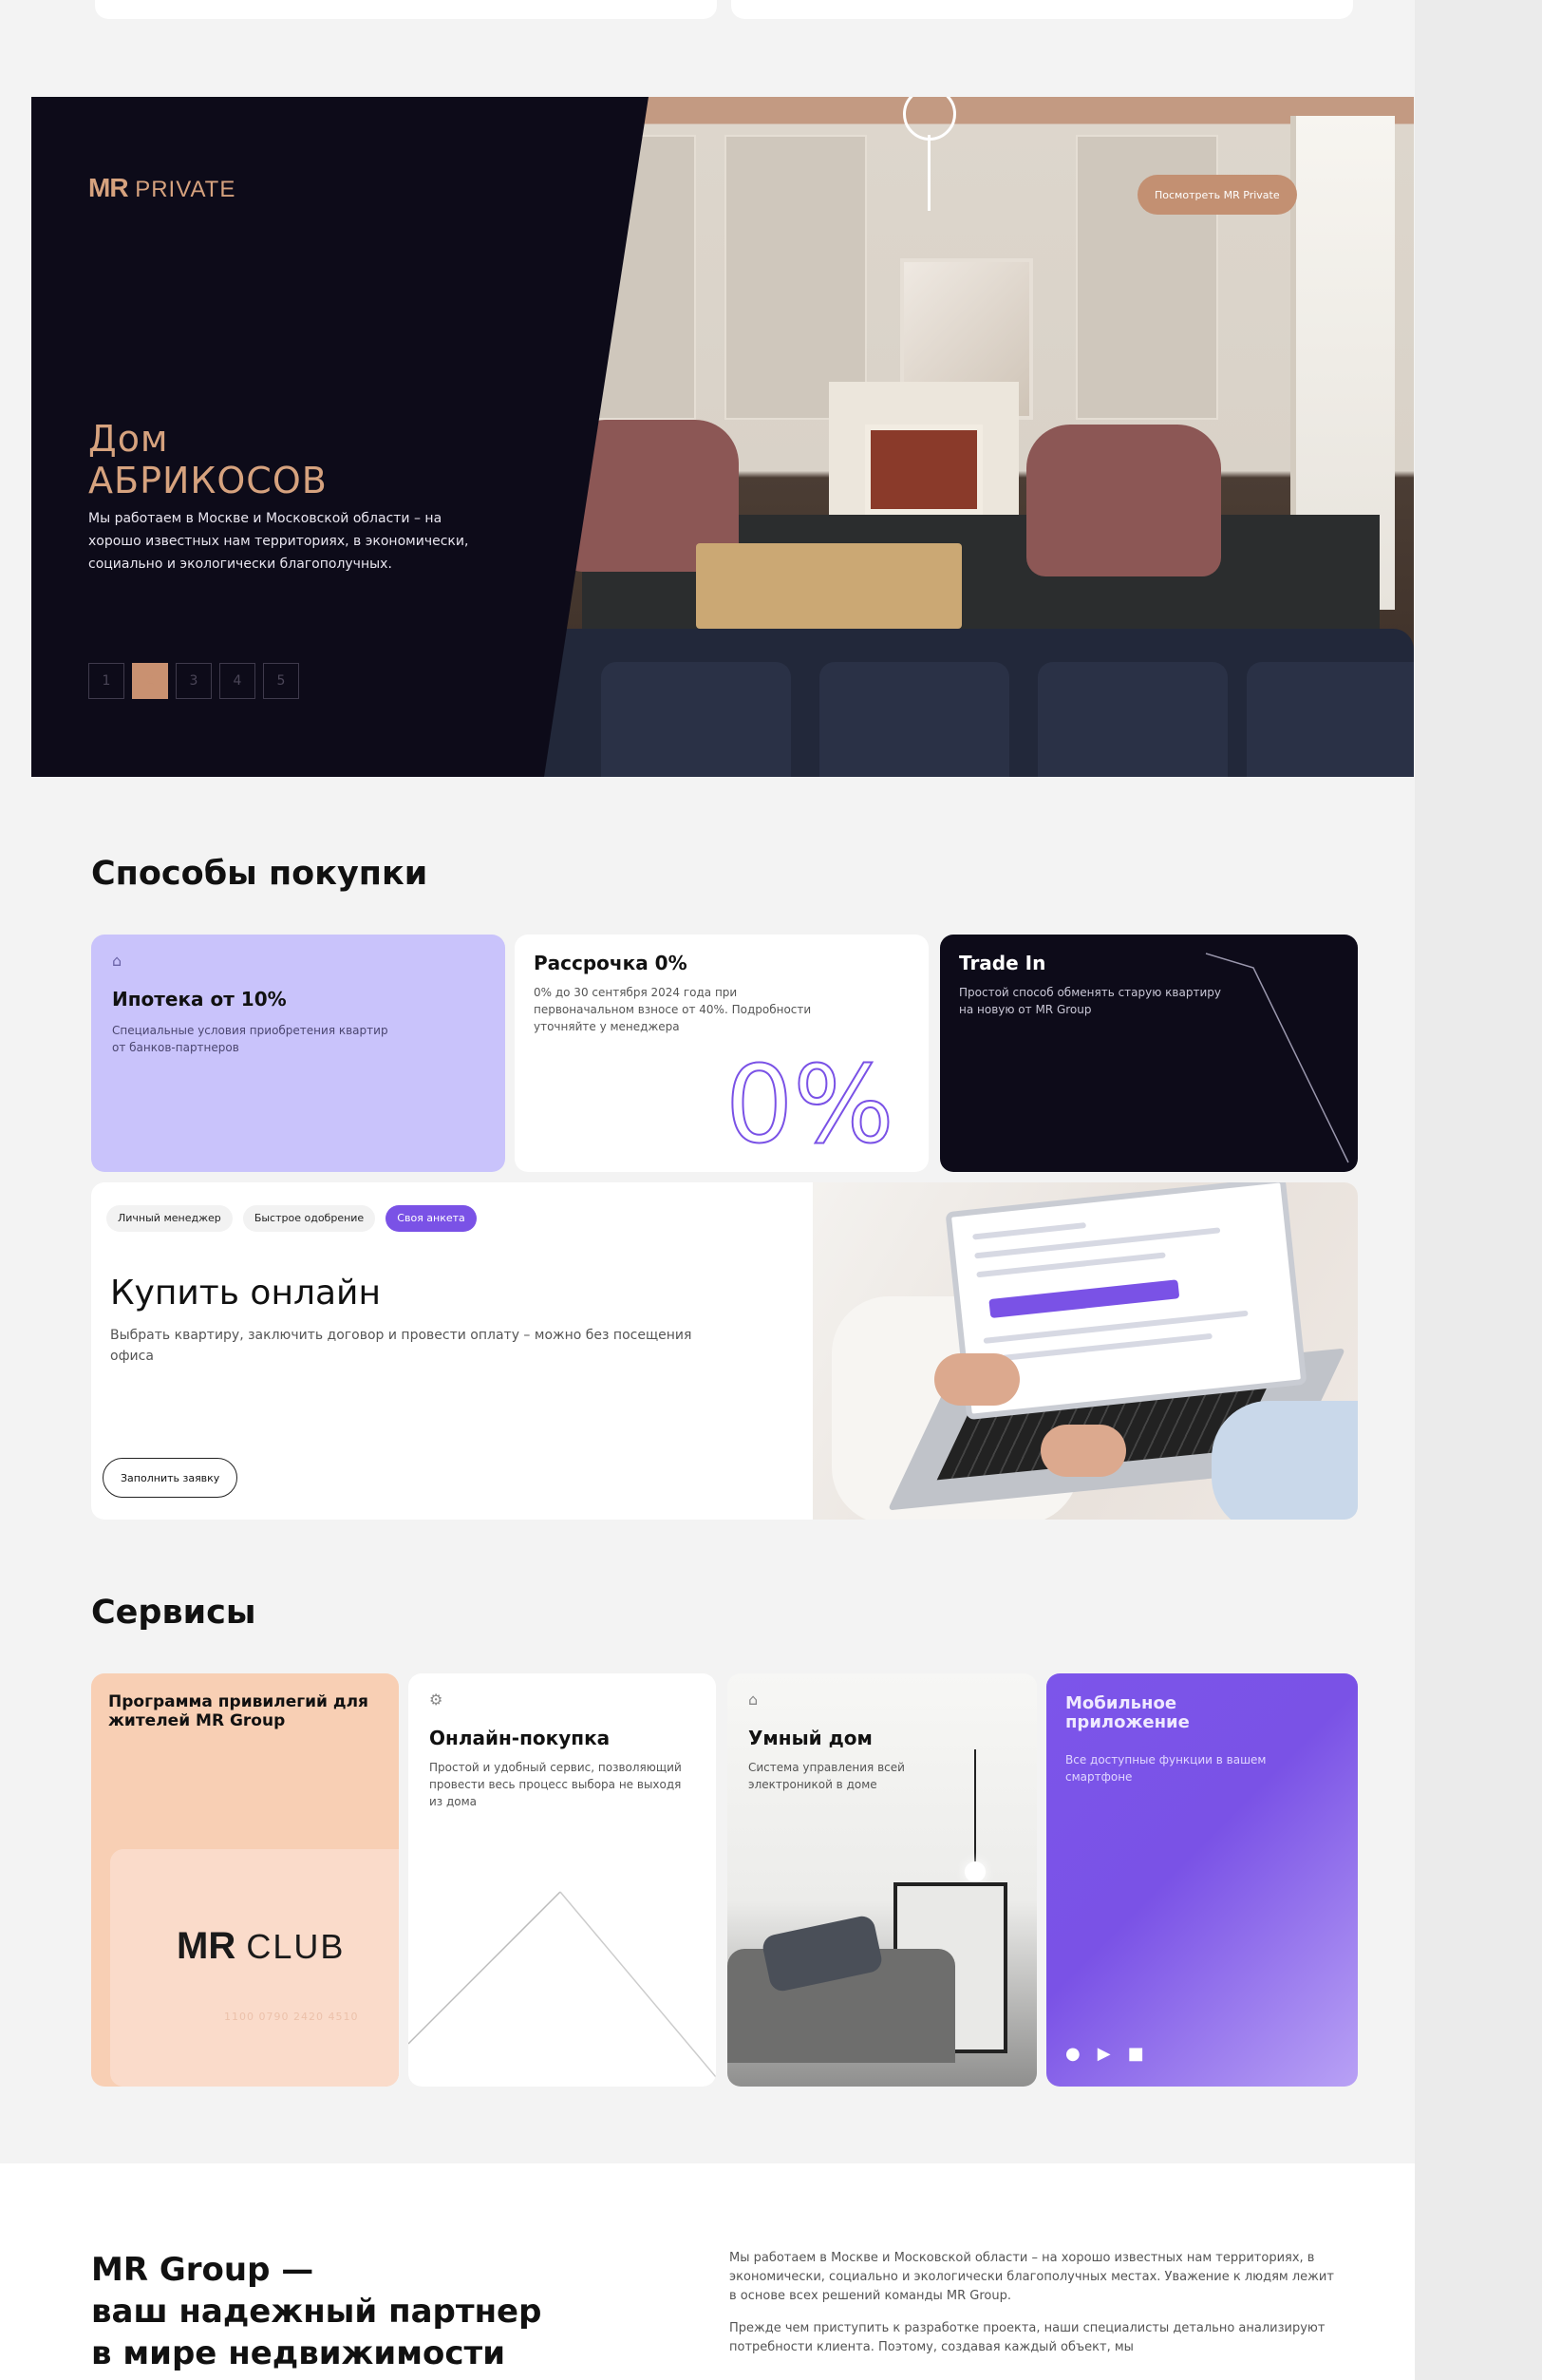 This screenshot has height=2380, width=1542. I want to click on page-dot-3: 3, so click(194, 681).